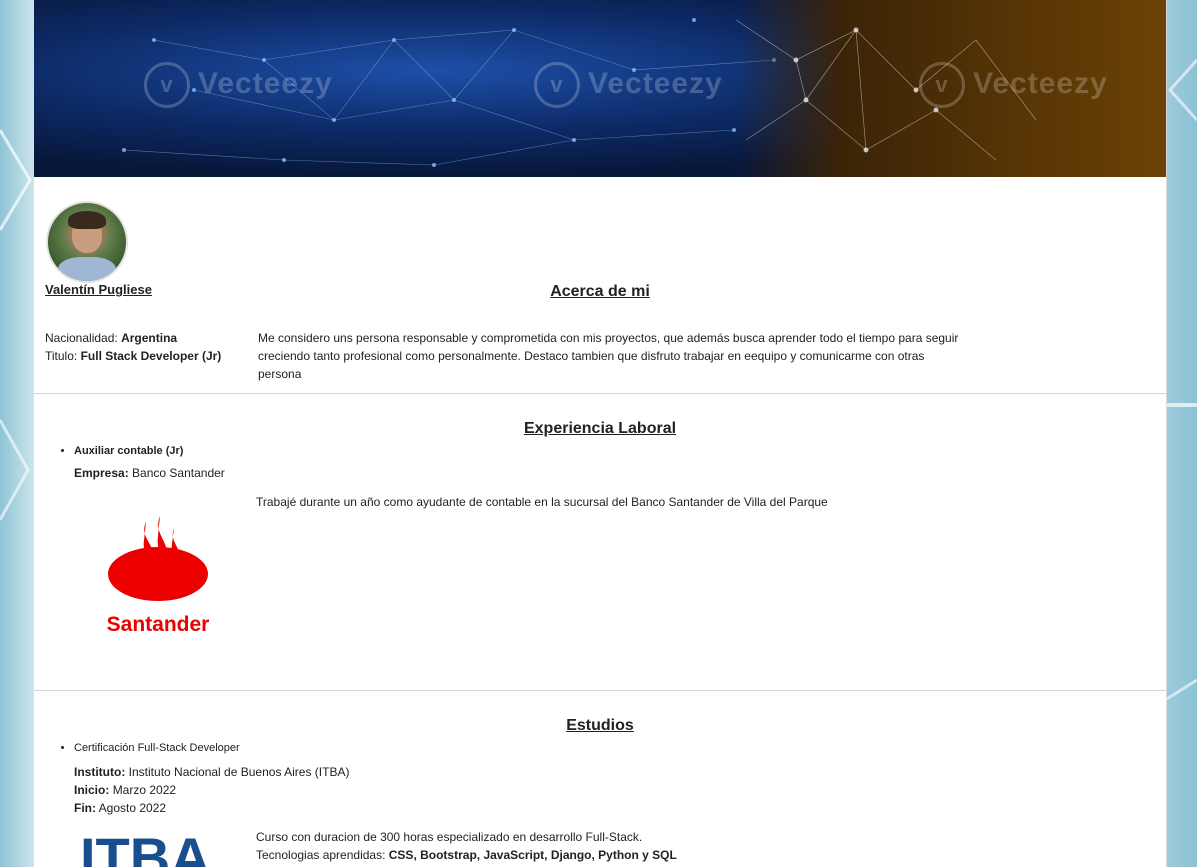  Describe the element at coordinates (157, 748) in the screenshot. I see `list-item: Certificación Full-Stack Developer` at that location.